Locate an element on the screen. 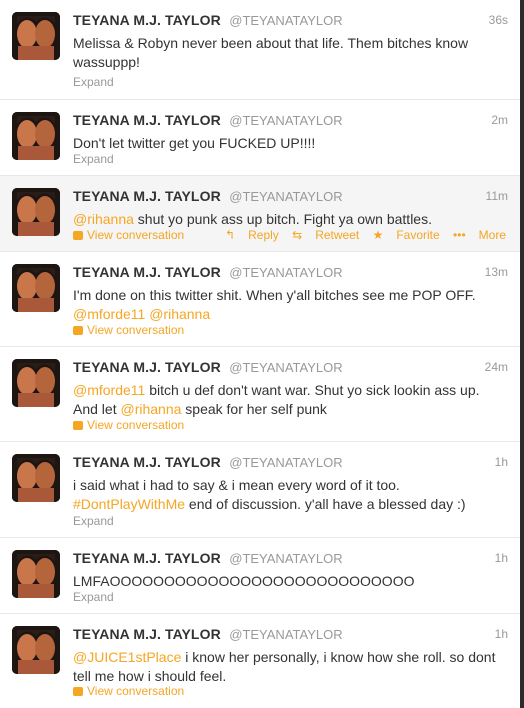  favorite-button: ★ Favorite is located at coordinates (406, 235).